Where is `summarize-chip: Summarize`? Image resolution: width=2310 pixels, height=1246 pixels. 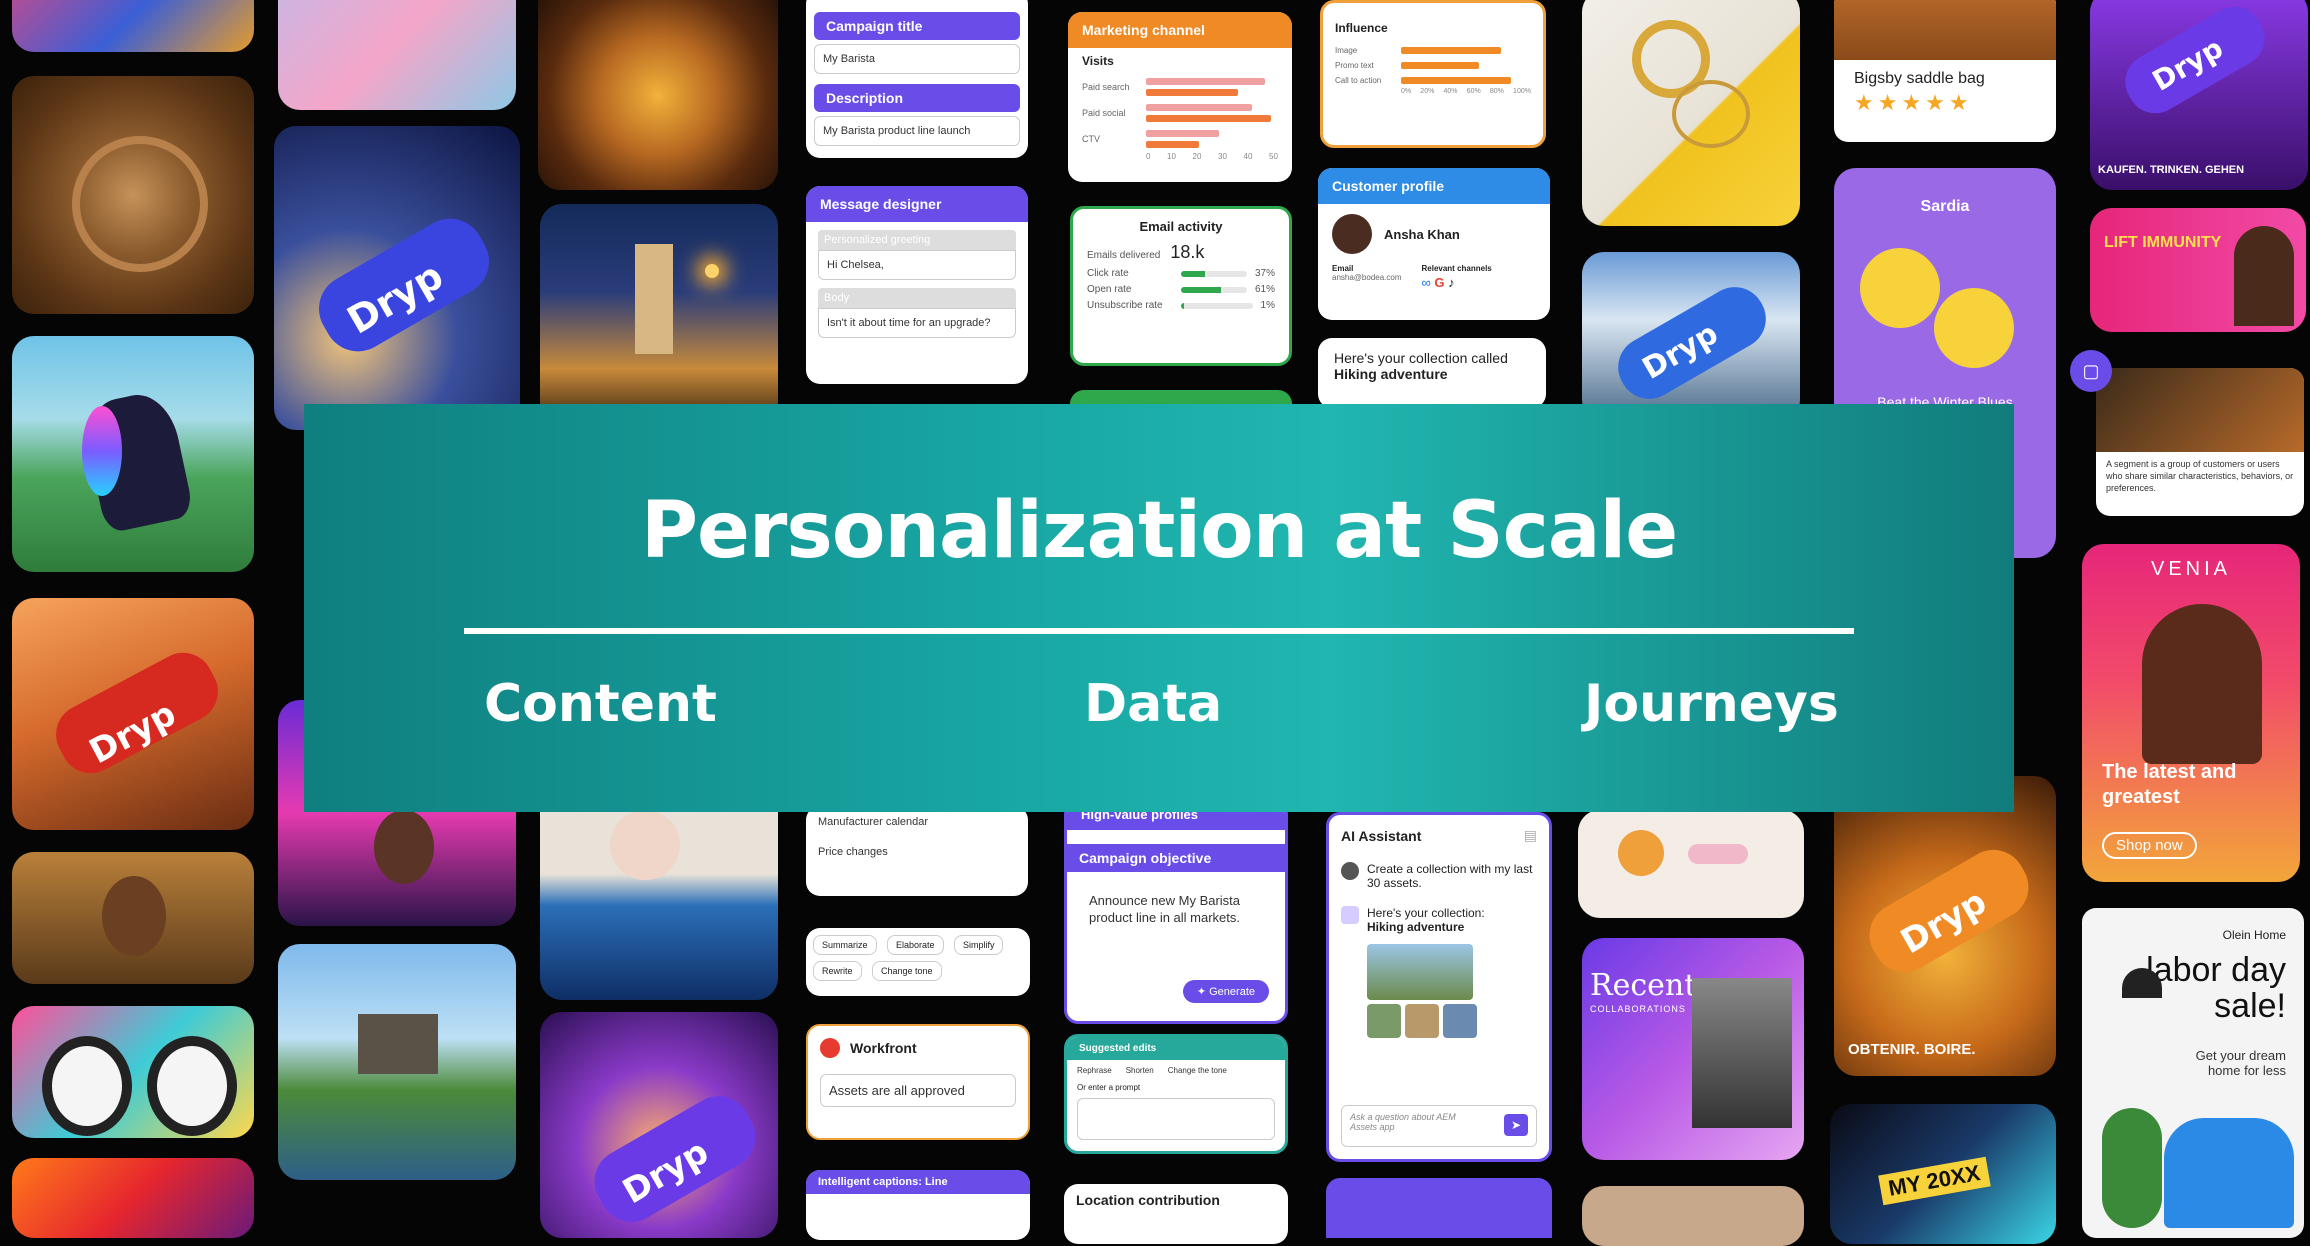
summarize-chip: Summarize is located at coordinates (845, 945).